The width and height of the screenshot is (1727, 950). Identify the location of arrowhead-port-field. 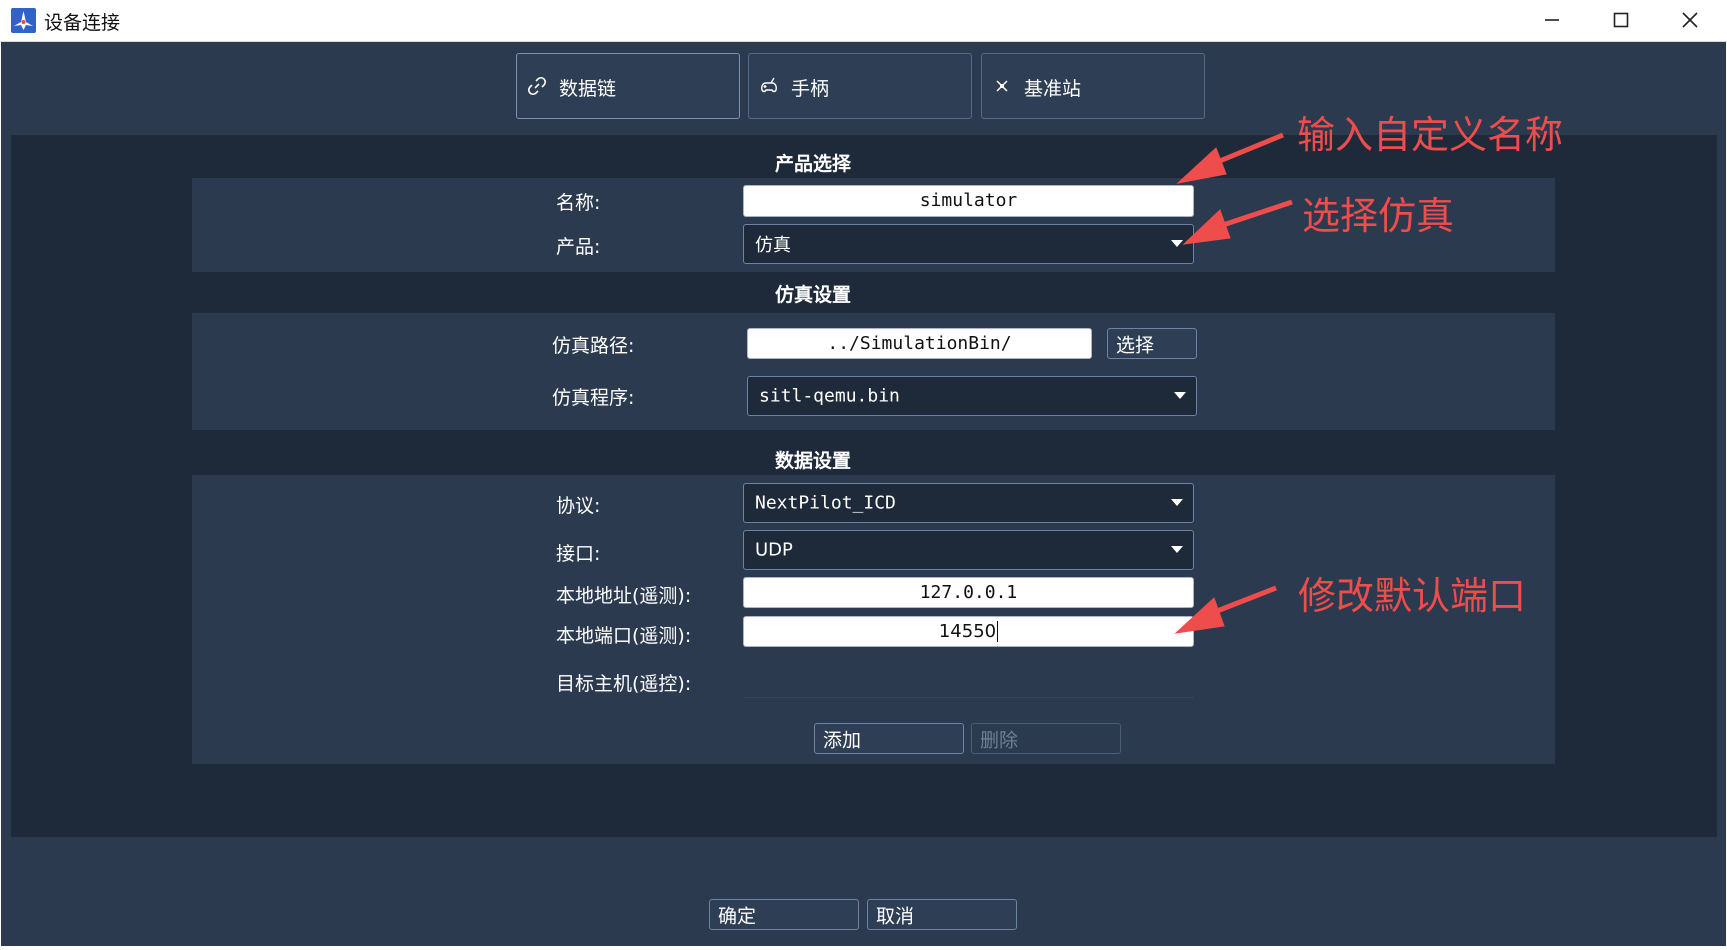
(1199, 615).